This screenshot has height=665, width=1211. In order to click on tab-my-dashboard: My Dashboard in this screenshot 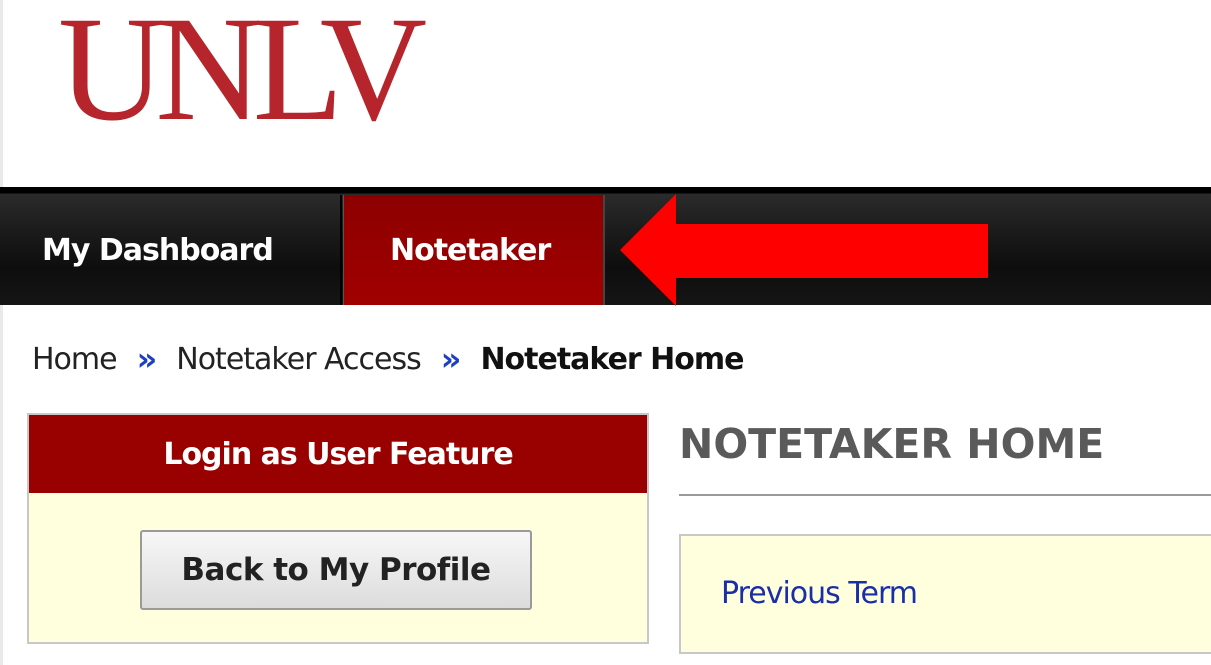, I will do `click(172, 250)`.